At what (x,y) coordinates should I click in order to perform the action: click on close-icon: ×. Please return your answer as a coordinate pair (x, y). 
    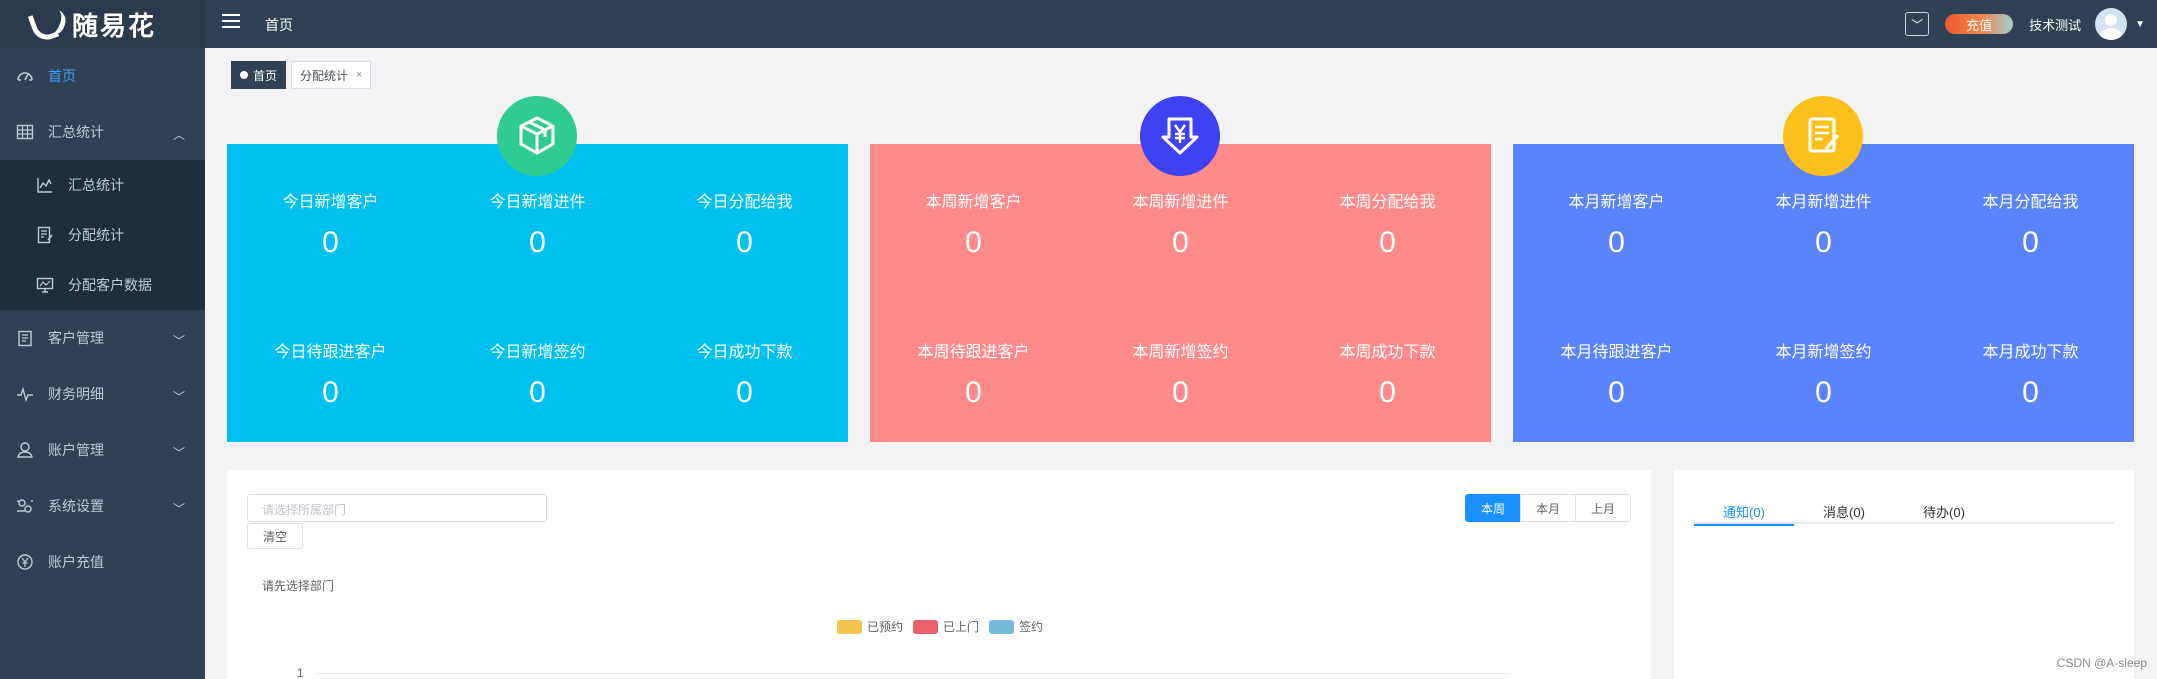
    Looking at the image, I should click on (359, 75).